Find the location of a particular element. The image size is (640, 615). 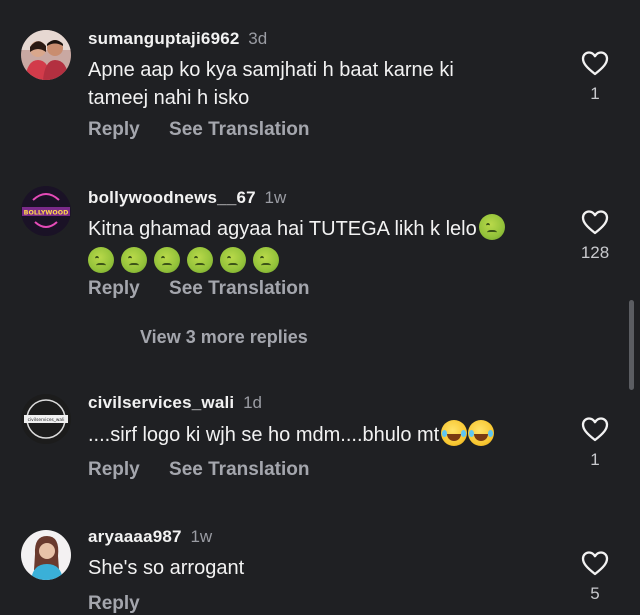

view-more-replies-button: View 3 more replies is located at coordinates (224, 337).